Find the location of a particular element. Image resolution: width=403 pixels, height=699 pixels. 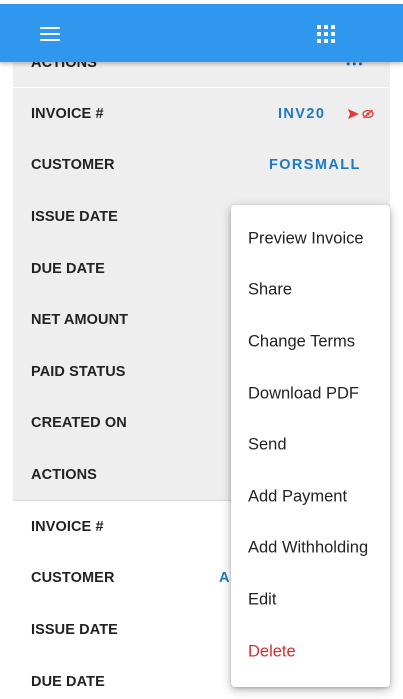

menu-item-label: Change Terms is located at coordinates (302, 341).